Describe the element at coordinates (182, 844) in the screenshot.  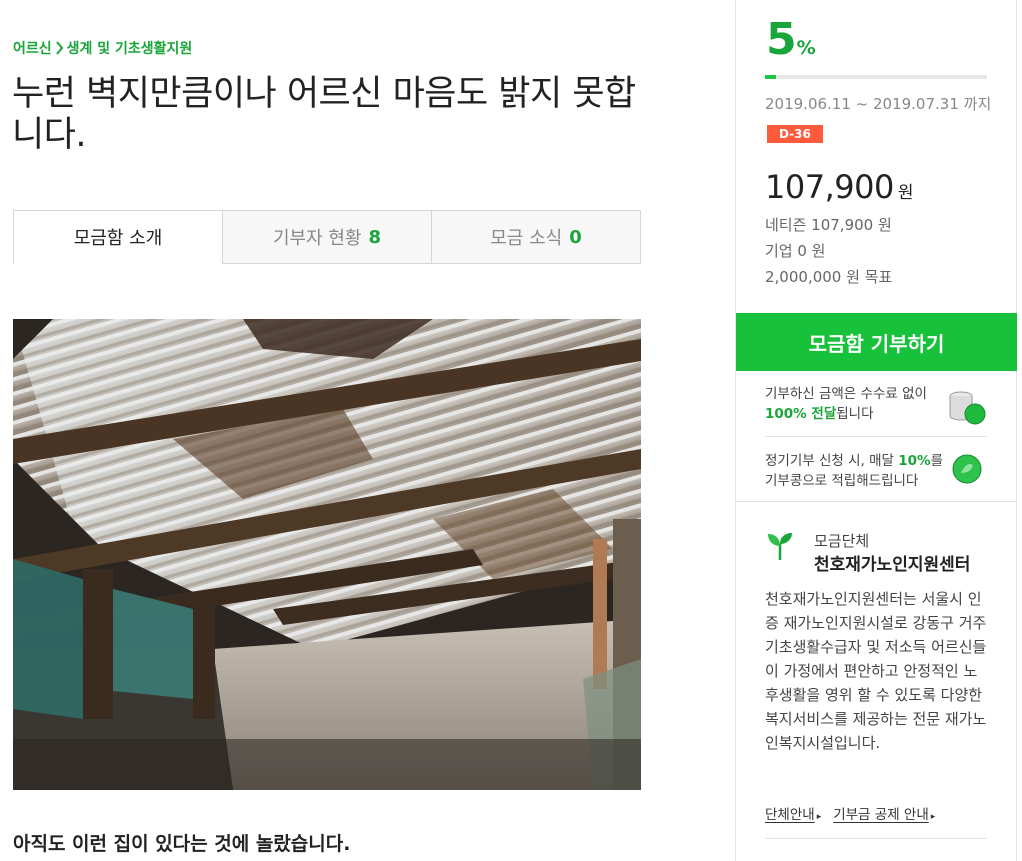
I see `story-subheading: 아직도 이런 집이 있다는 것에 놀랐습니다.` at that location.